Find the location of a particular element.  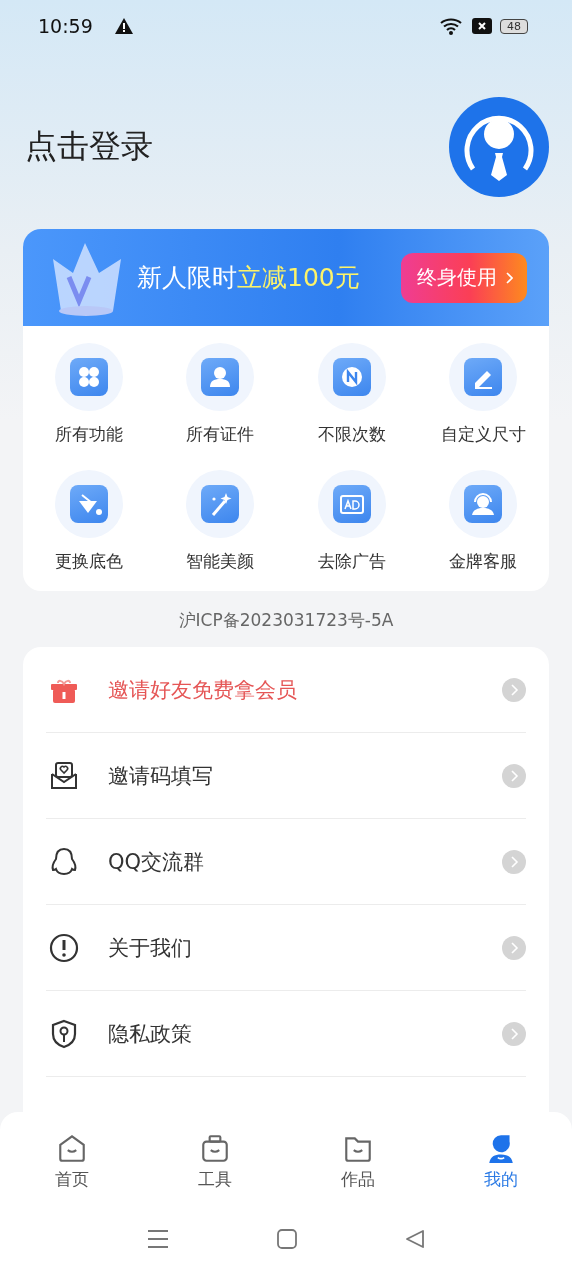

lifetime-button: 终身使用 is located at coordinates (464, 277).